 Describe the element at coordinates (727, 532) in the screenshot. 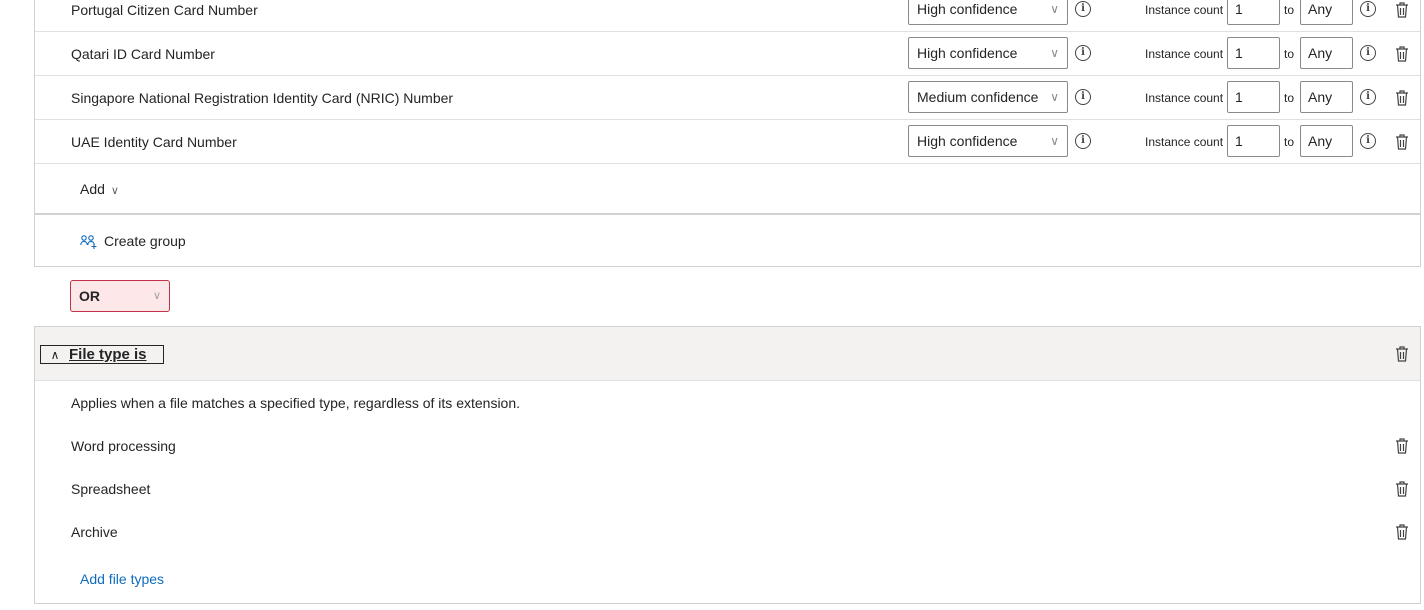

I see `list-item: Archive` at that location.